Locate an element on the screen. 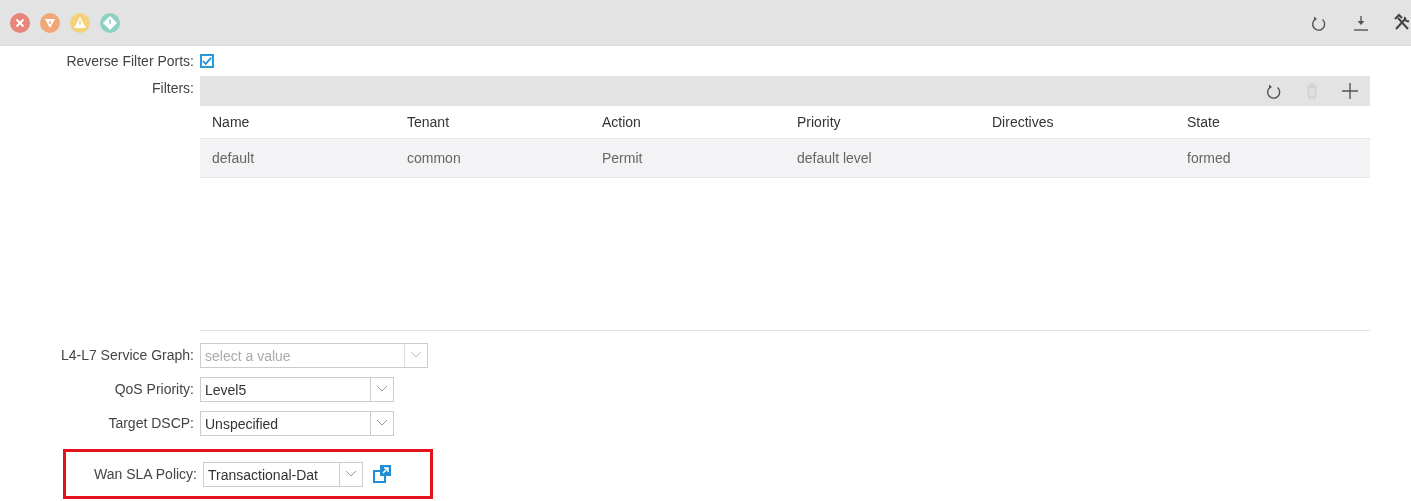 This screenshot has width=1411, height=501. table-cell-text: common is located at coordinates (434, 158).